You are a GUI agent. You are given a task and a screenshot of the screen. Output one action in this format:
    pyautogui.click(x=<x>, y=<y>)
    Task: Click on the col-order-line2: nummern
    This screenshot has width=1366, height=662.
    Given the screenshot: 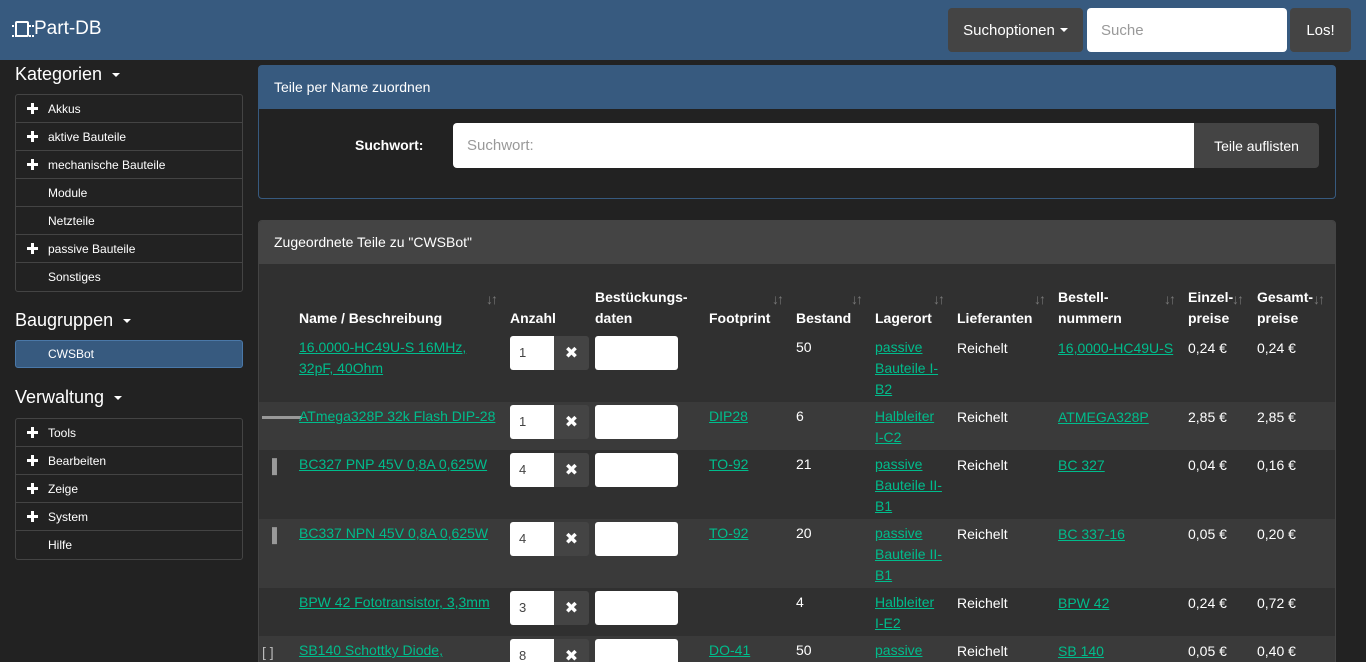 What is the action you would take?
    pyautogui.click(x=1090, y=318)
    